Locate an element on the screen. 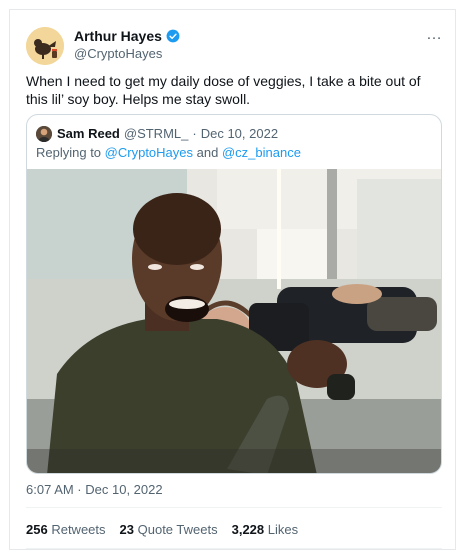  quoted-display-name: Sam Reed is located at coordinates (88, 133).